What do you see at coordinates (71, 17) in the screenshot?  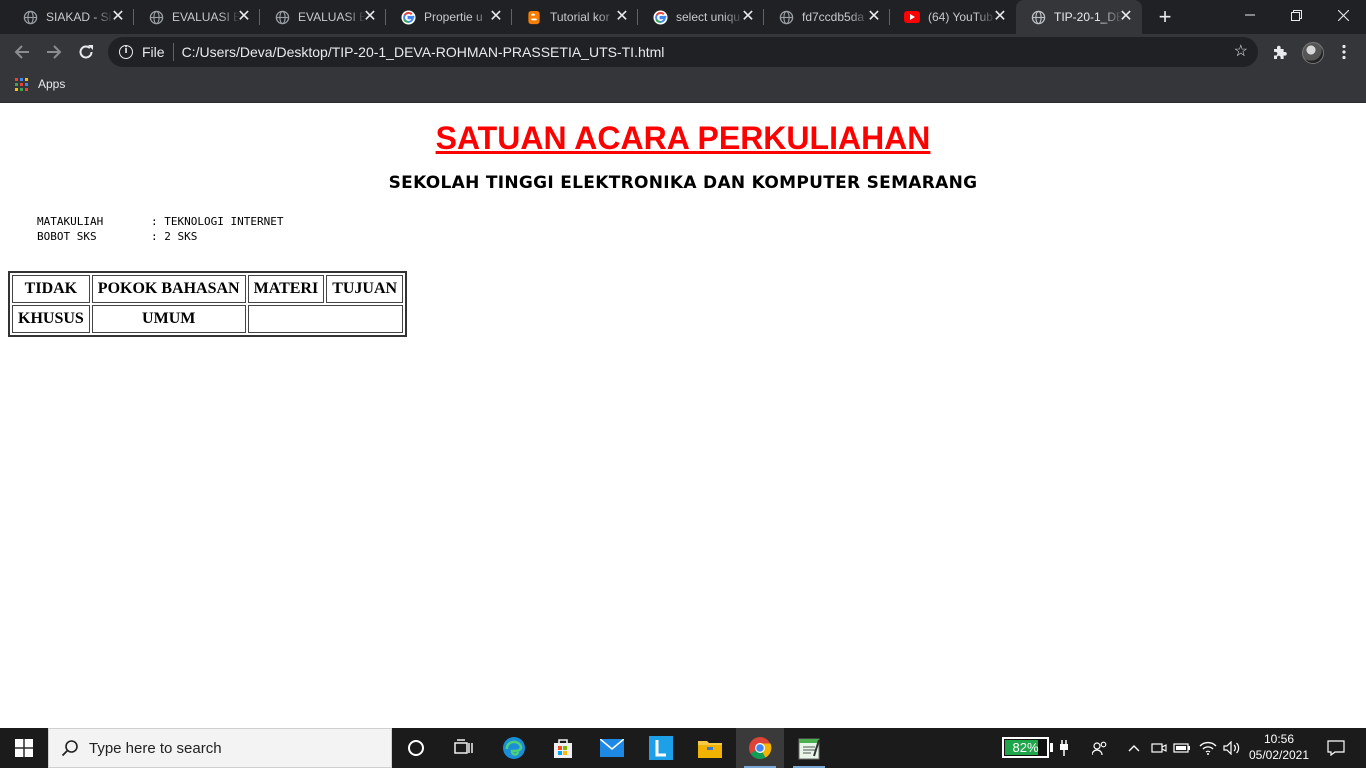 I see `tab-siakad: SIAKAD - Si ✕` at bounding box center [71, 17].